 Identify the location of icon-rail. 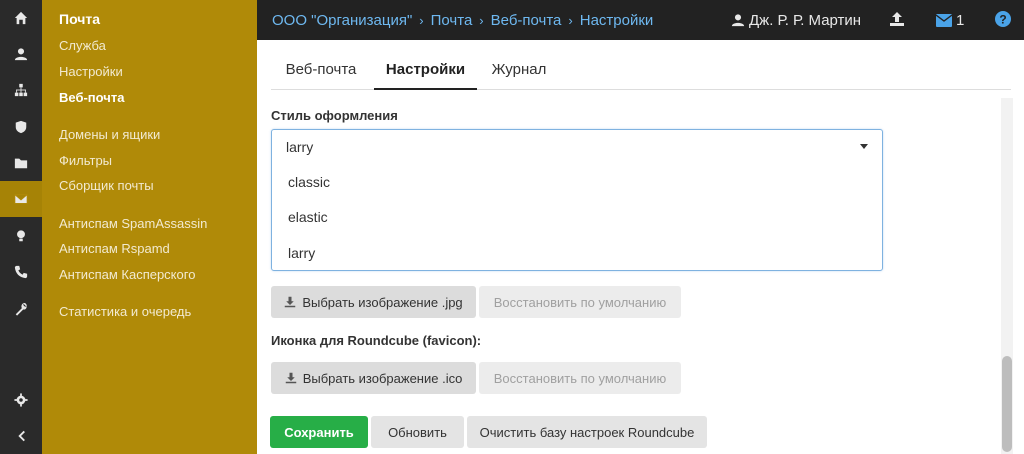
(21, 227).